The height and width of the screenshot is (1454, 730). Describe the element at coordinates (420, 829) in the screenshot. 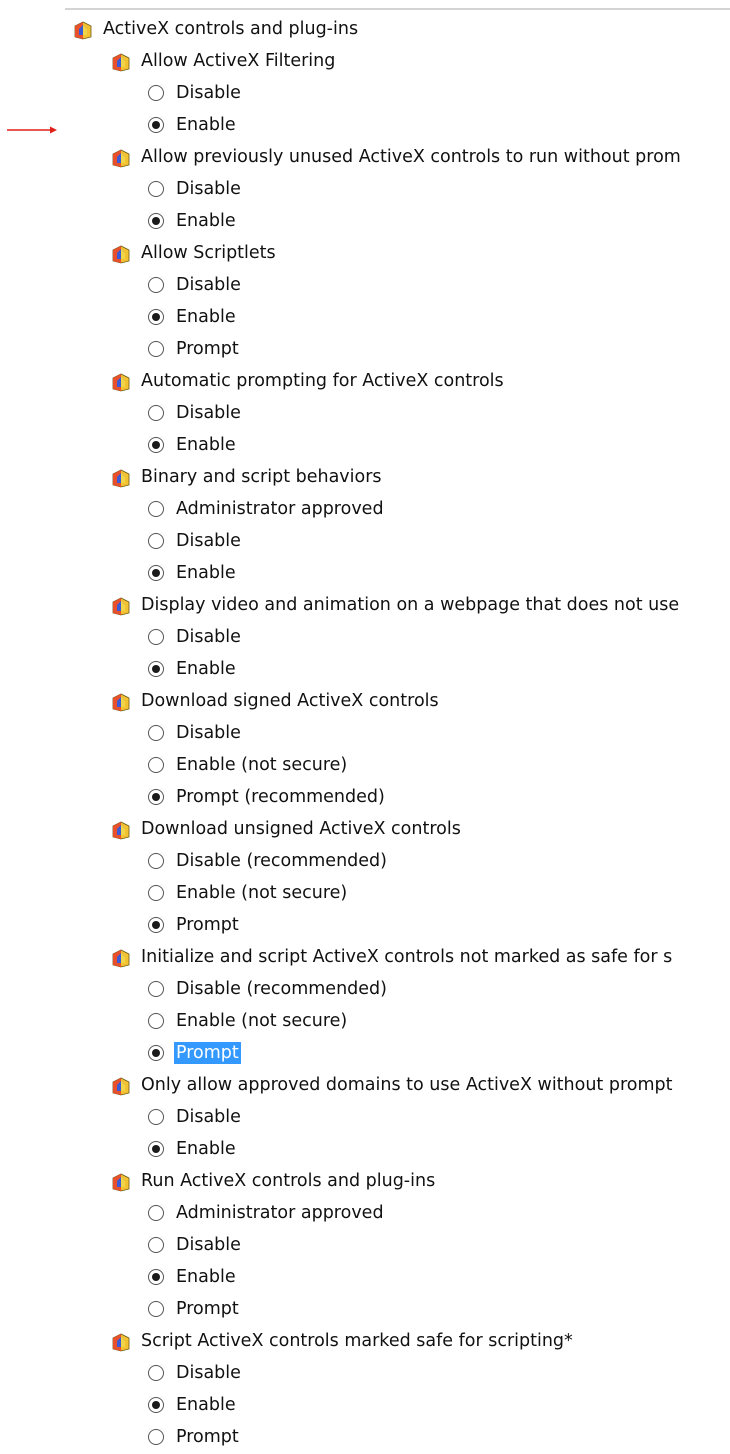

I see `setting-item: Download unsigned ActiveX controls` at that location.